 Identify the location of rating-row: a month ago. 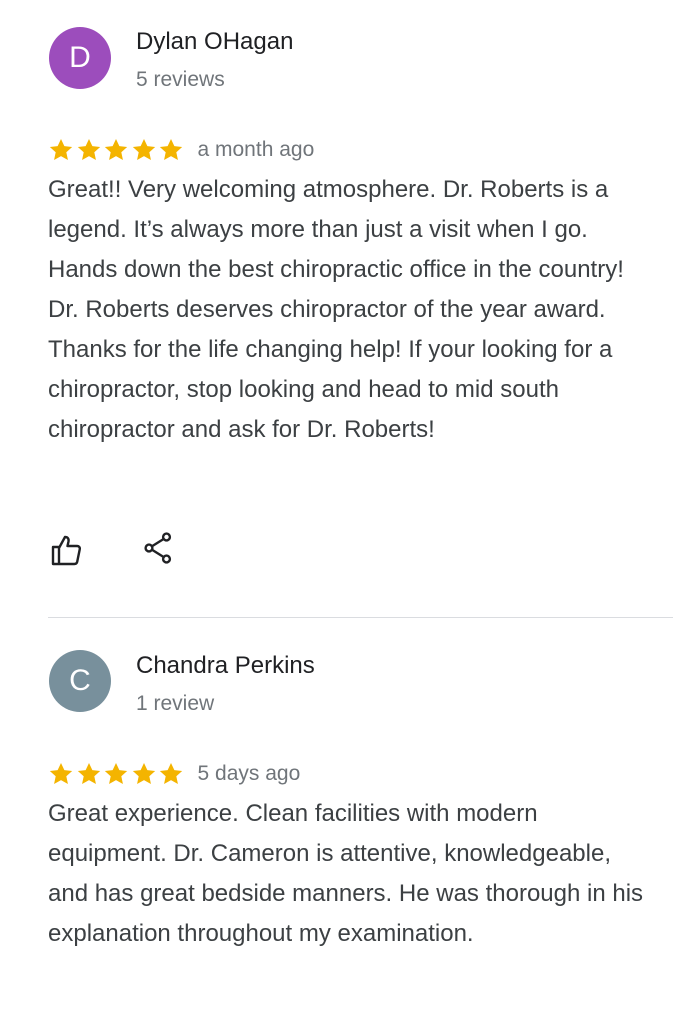
(181, 150).